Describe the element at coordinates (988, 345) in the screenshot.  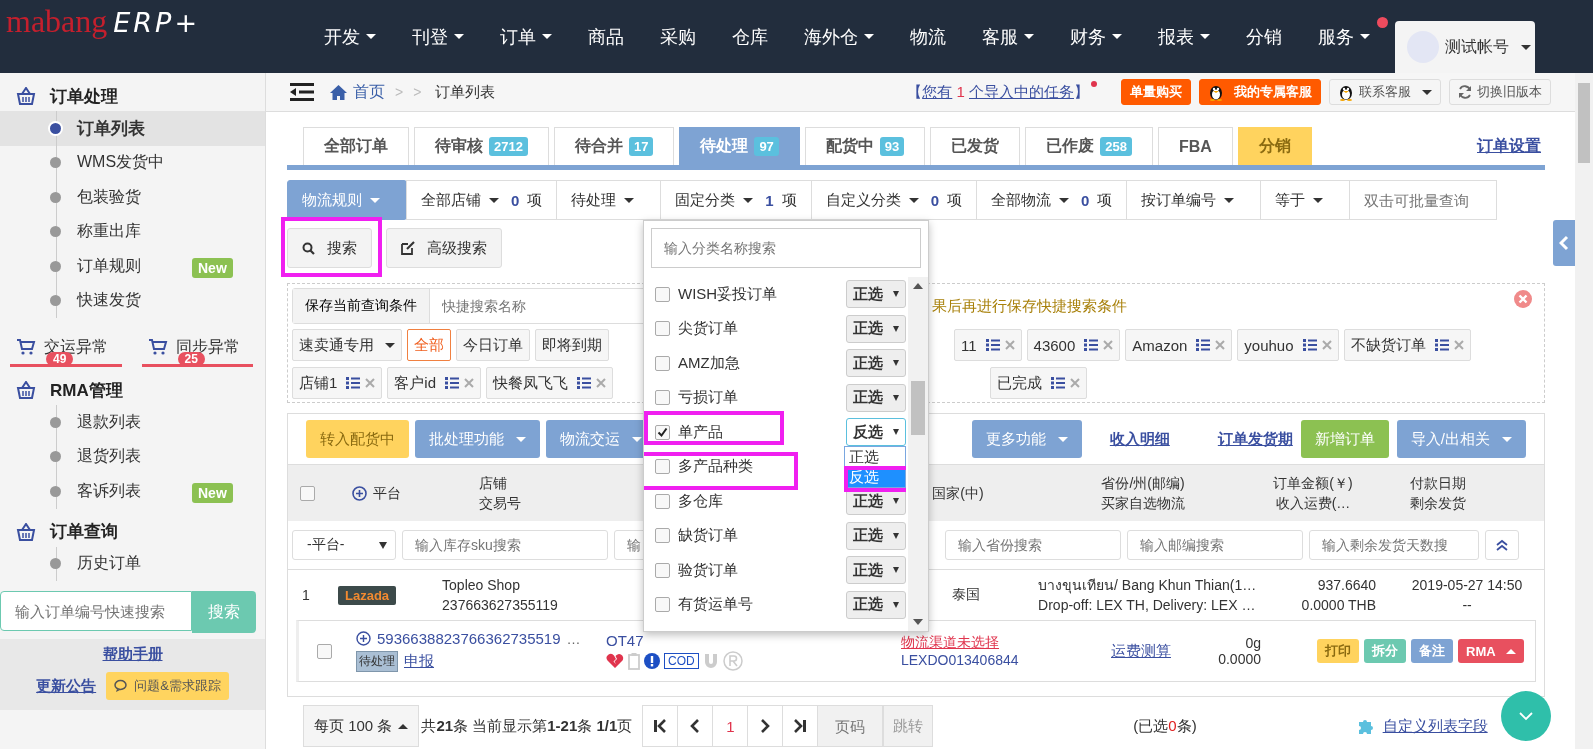
I see `saved-filter-chip: 11` at that location.